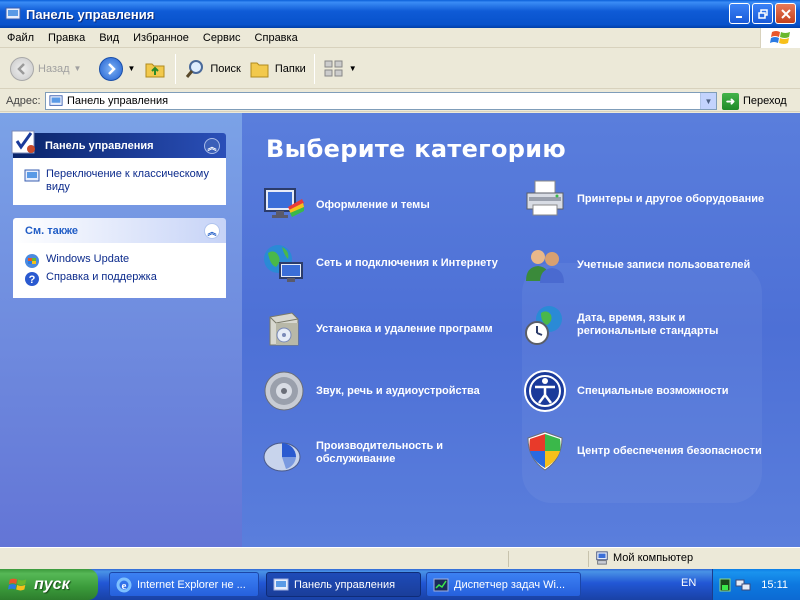 The width and height of the screenshot is (800, 600). I want to click on appearance-icon, so click(284, 203).